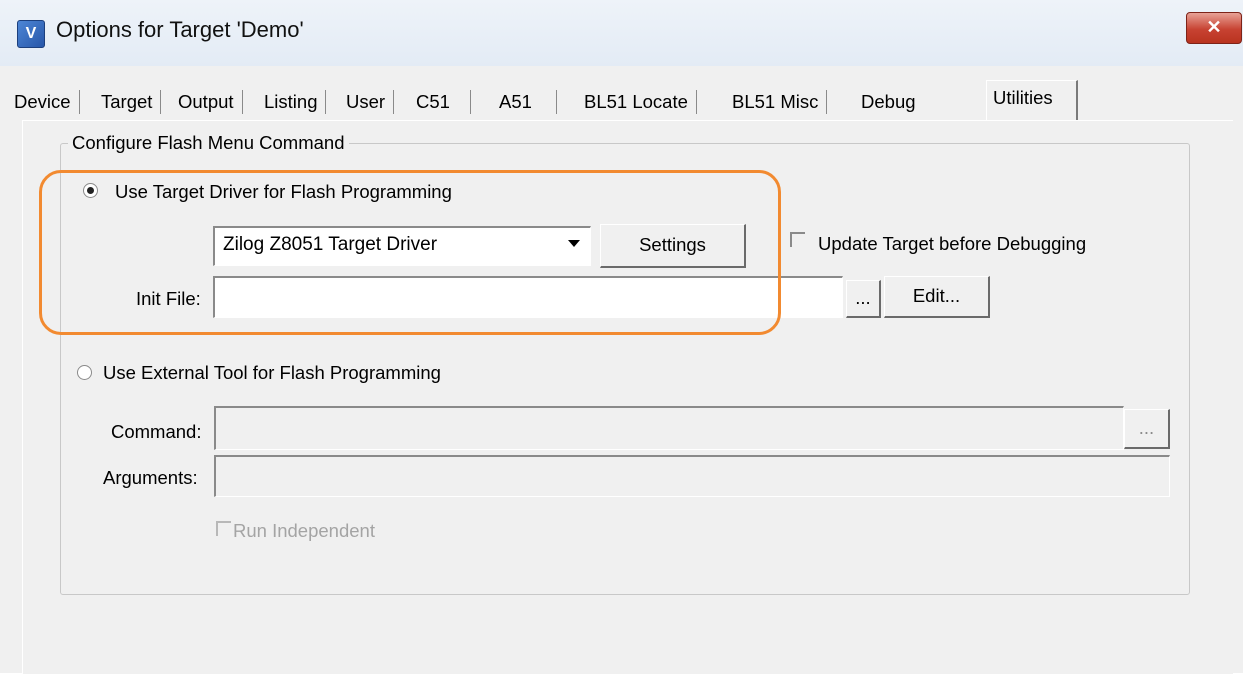 The height and width of the screenshot is (674, 1243). Describe the element at coordinates (208, 143) in the screenshot. I see `group-title: Configure Flash Menu Command` at that location.